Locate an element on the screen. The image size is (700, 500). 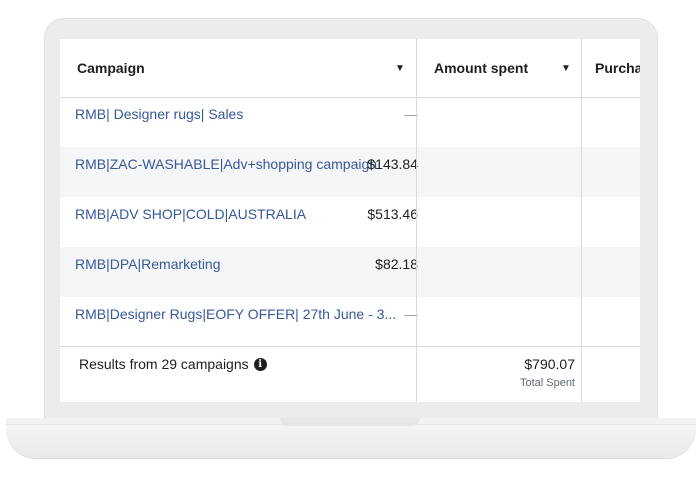
total-spent-caption: Total Spent is located at coordinates (547, 383).